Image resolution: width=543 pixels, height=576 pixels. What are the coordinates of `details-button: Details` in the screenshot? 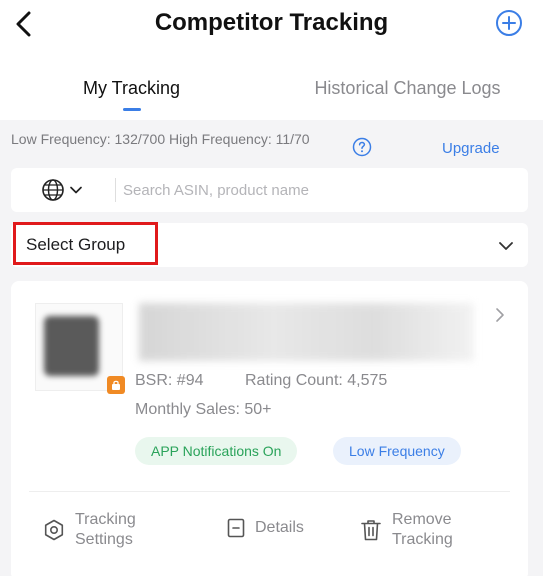 It's located at (265, 528).